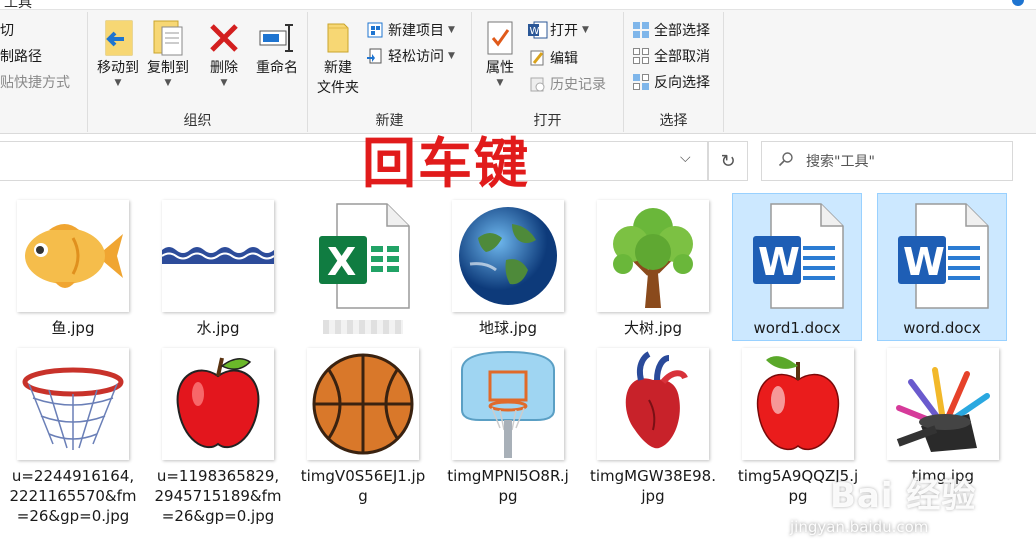 Image resolution: width=1036 pixels, height=560 pixels. I want to click on invert-selection-button: 反向选择, so click(671, 82).